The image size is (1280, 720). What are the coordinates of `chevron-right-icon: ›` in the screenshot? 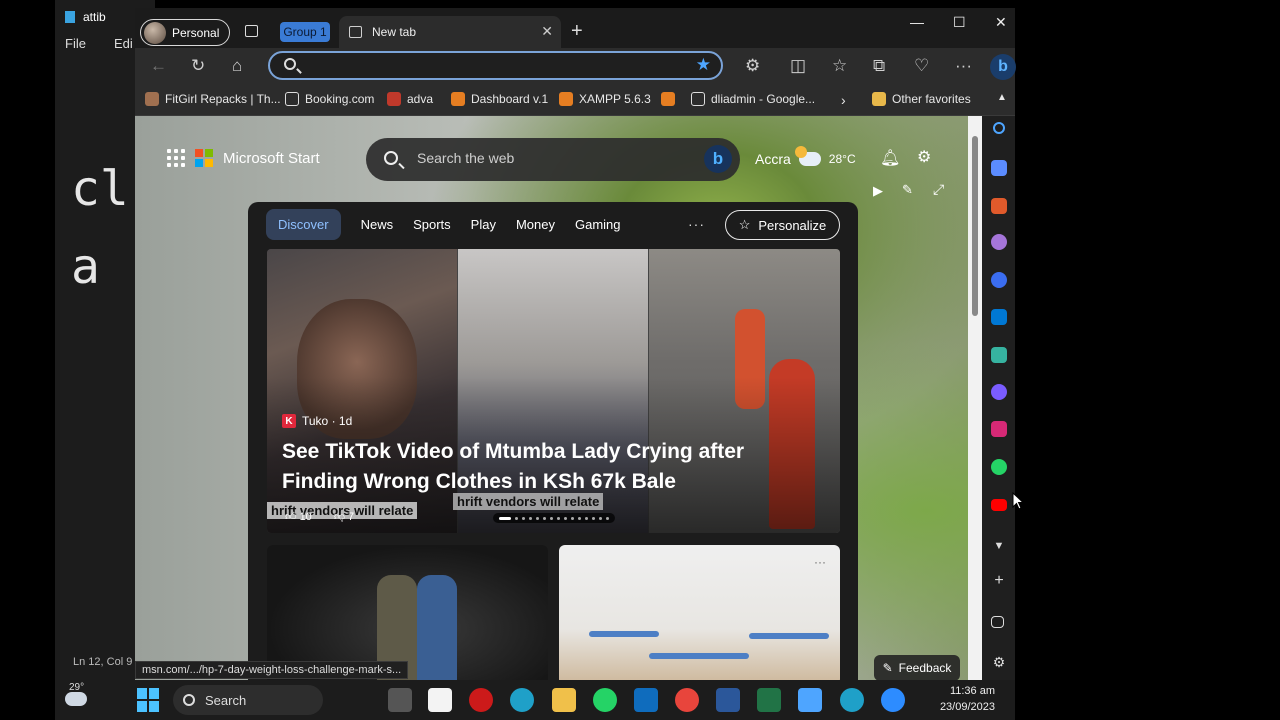 It's located at (843, 100).